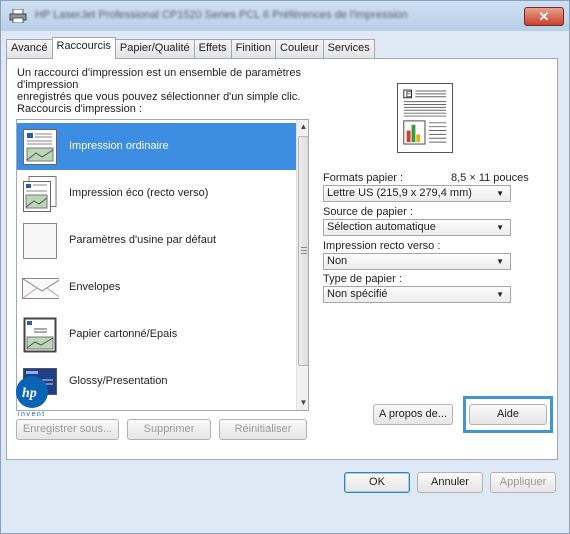 The width and height of the screenshot is (570, 534). What do you see at coordinates (417, 261) in the screenshot?
I see `duplex-select: Non ▼` at bounding box center [417, 261].